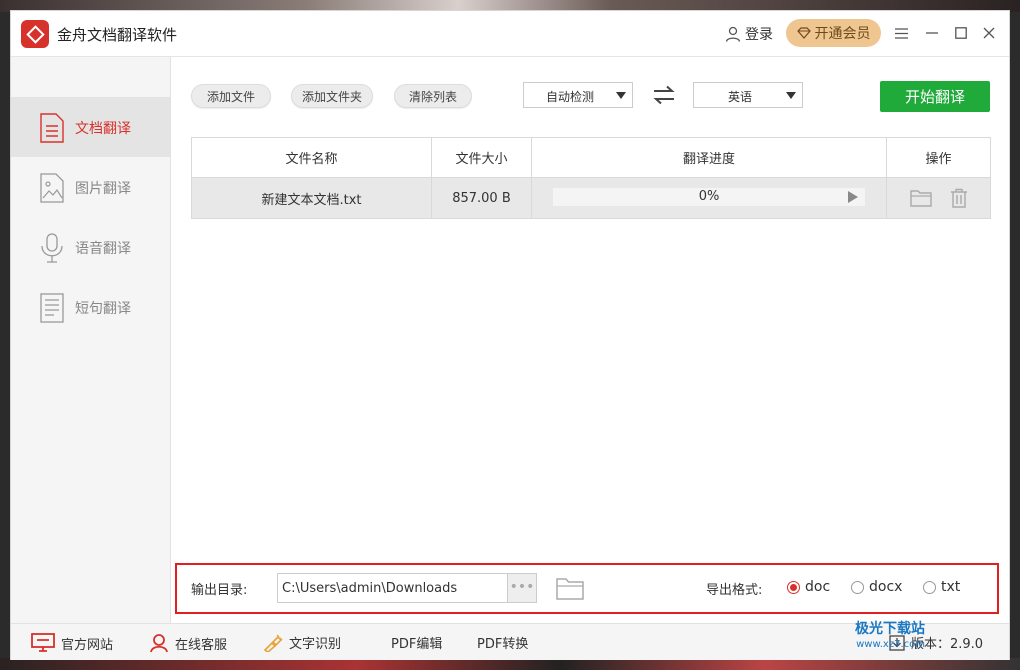  I want to click on vip-label: 开通会员, so click(842, 34).